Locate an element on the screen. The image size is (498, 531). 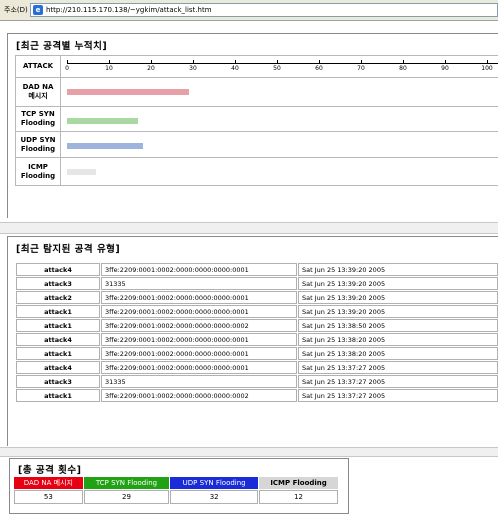
table-row: attack3 31335 Sat Jun 25 13:37:27 2005 is located at coordinates (257, 381).